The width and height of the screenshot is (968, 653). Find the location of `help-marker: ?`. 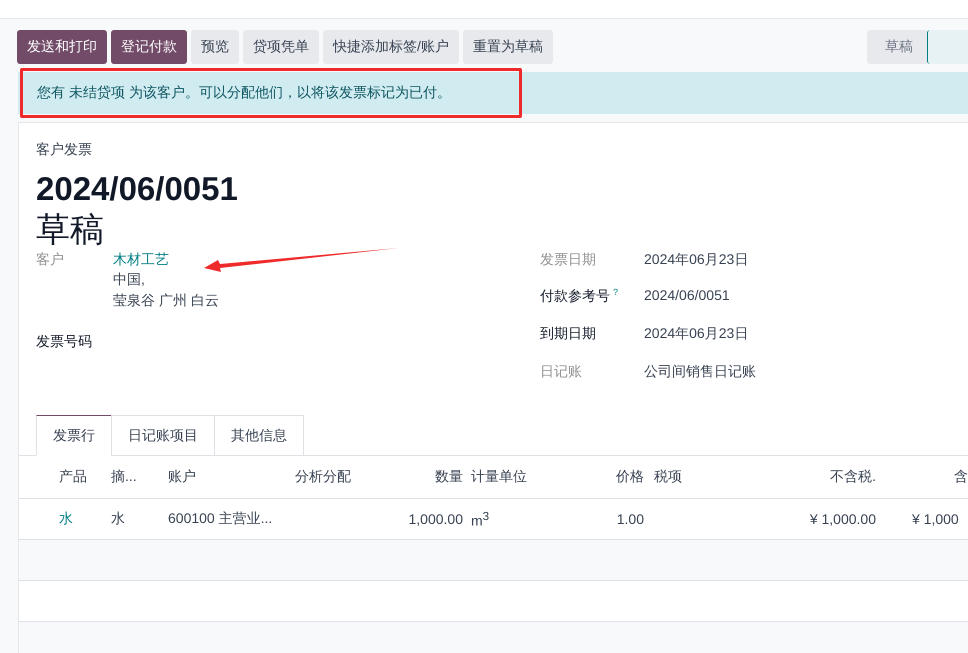

help-marker: ? is located at coordinates (615, 292).